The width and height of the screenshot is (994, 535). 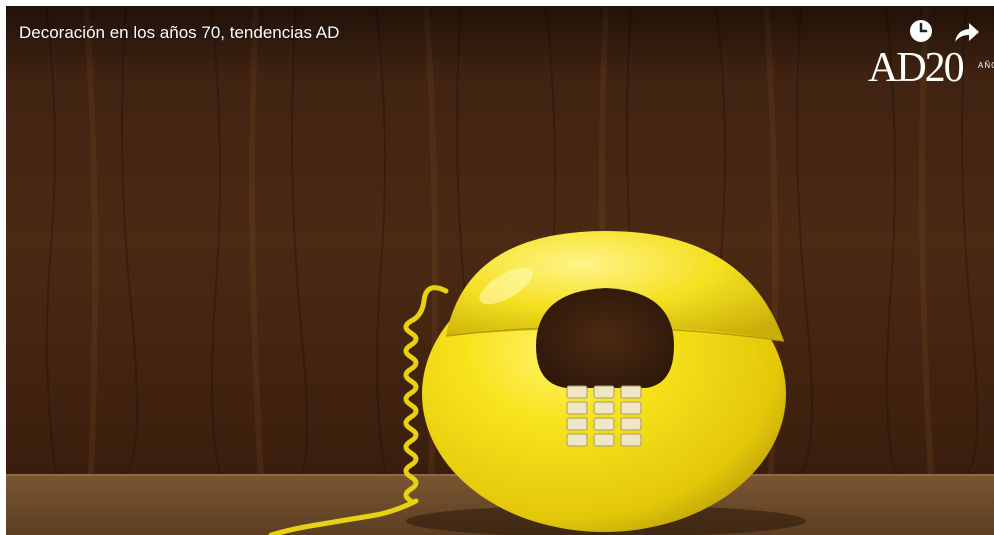 What do you see at coordinates (179, 33) in the screenshot?
I see `video-title: Decoración en los años 70, tendencias AD` at bounding box center [179, 33].